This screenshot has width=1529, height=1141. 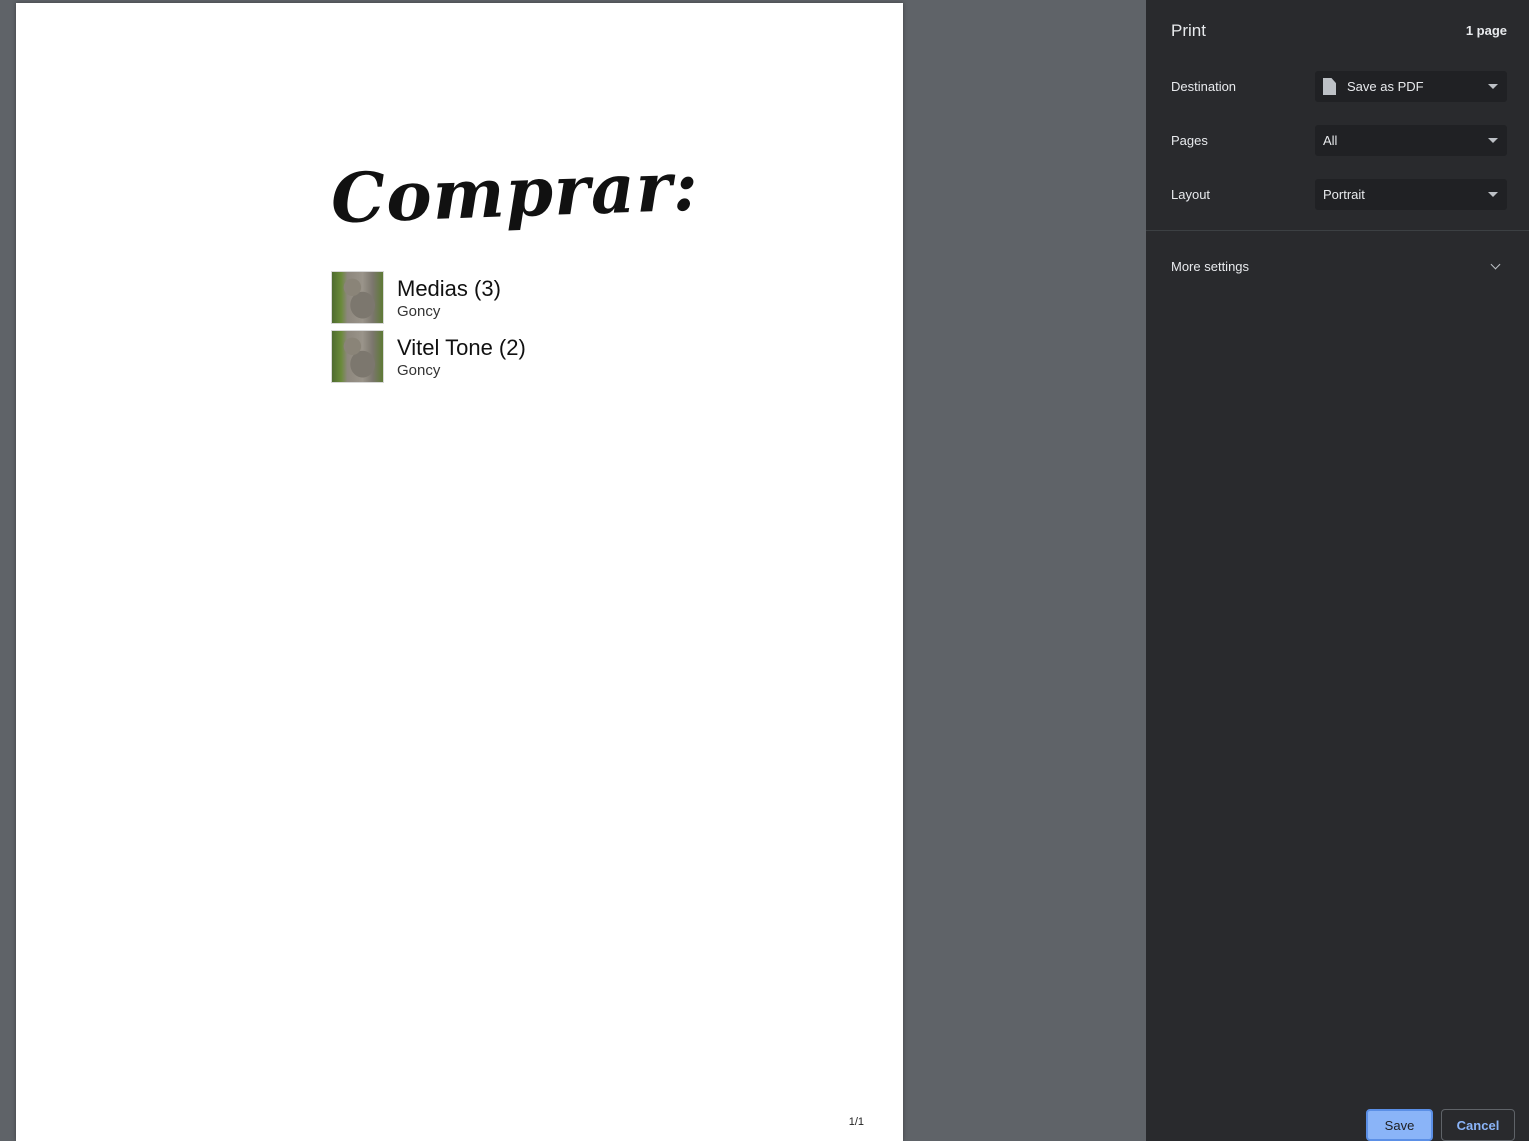 I want to click on item-name: Vitel Tone (2), so click(x=461, y=347).